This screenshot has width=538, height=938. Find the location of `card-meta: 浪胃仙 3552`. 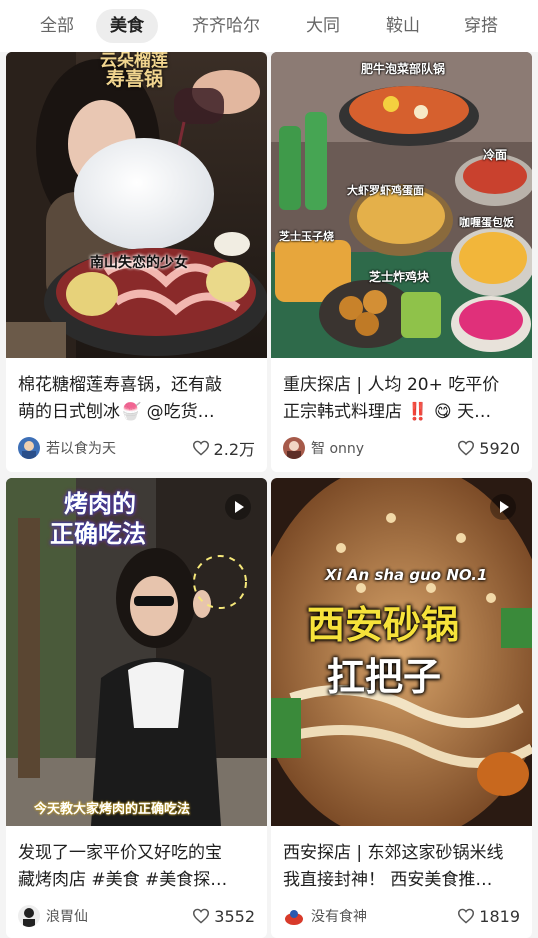

card-meta: 浪胃仙 3552 is located at coordinates (136, 916).